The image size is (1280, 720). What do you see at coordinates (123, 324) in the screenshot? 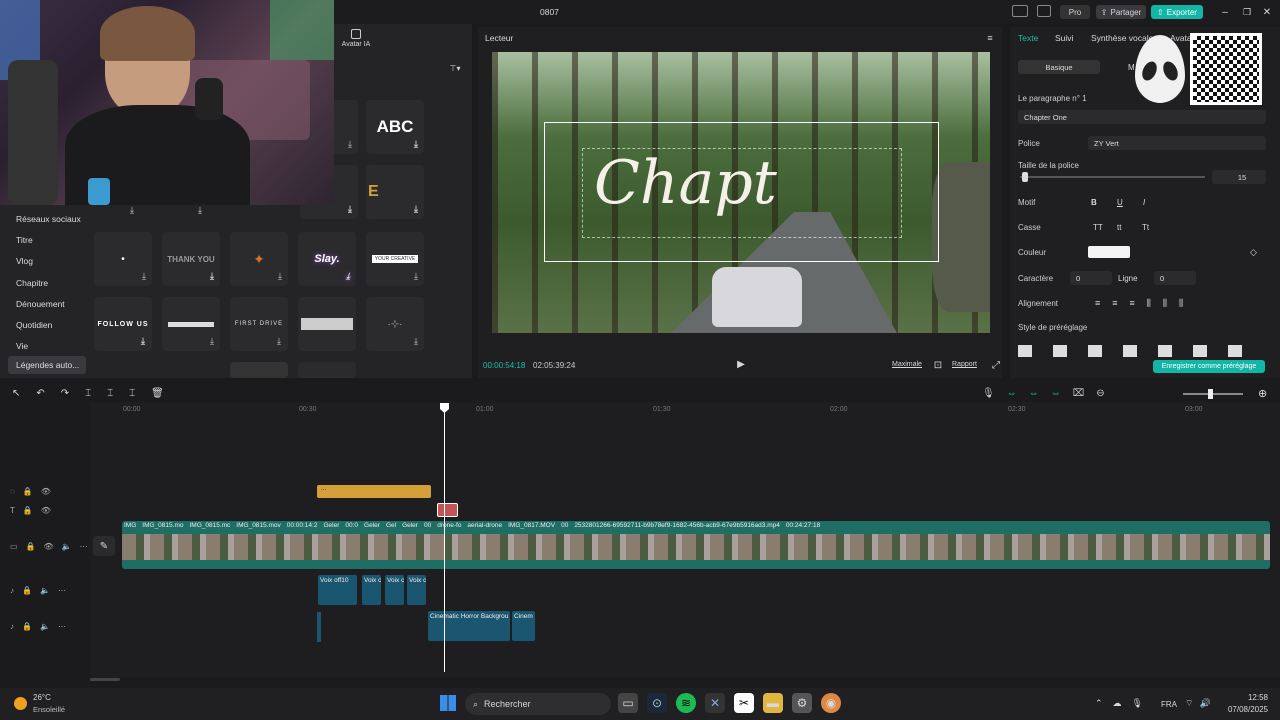
I see `template-tile-follow-us: FOLLOW US ⤓` at bounding box center [123, 324].